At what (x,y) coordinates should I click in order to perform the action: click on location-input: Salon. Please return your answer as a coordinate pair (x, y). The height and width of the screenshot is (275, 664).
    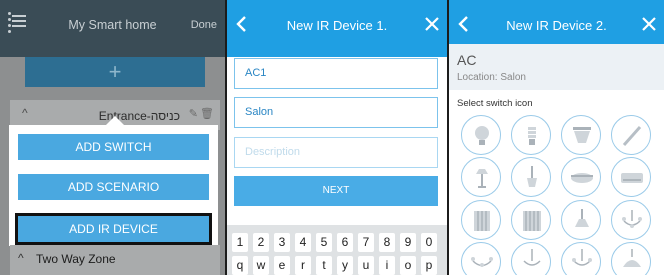
    Looking at the image, I should click on (336, 112).